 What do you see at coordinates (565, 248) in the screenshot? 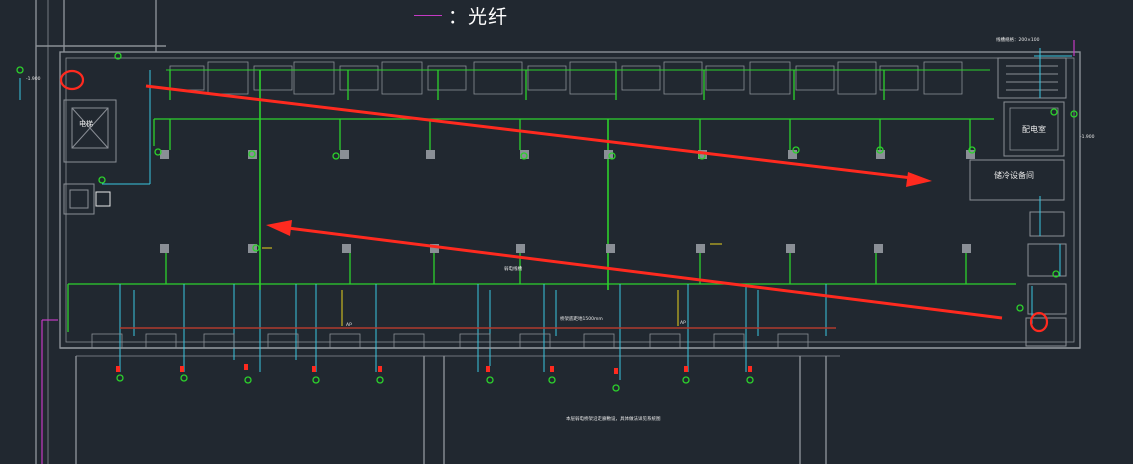
I see `ceiling-units-lower` at bounding box center [565, 248].